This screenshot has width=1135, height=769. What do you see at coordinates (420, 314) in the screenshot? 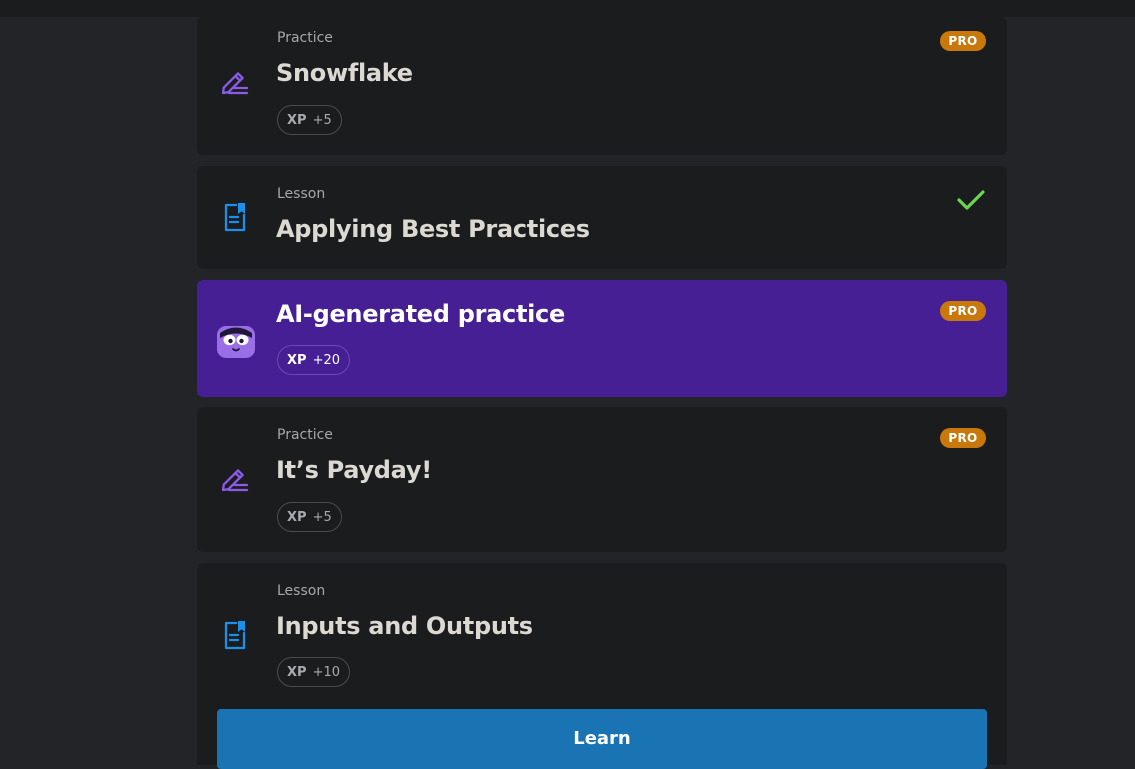
I see `card-title: AI-generated practice` at bounding box center [420, 314].